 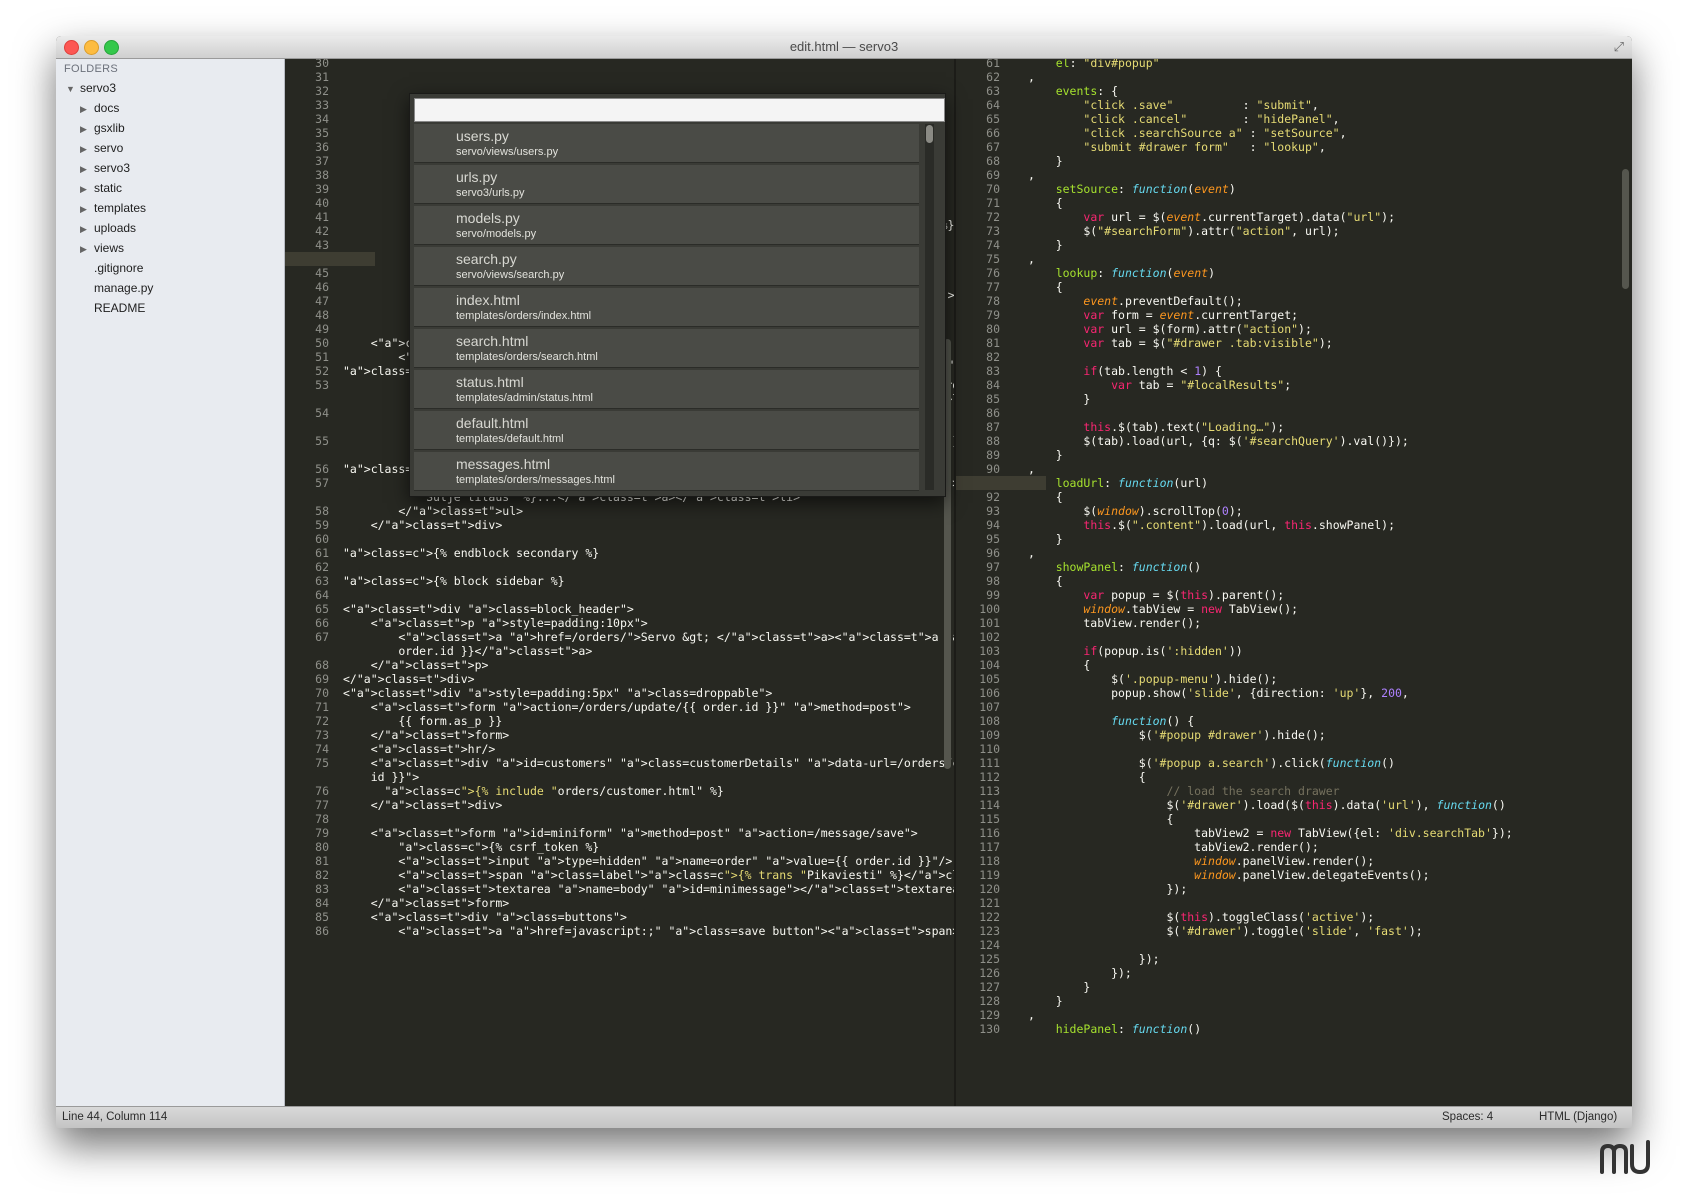 I want to click on code-line: tabView.render();, so click(x=1114, y=623).